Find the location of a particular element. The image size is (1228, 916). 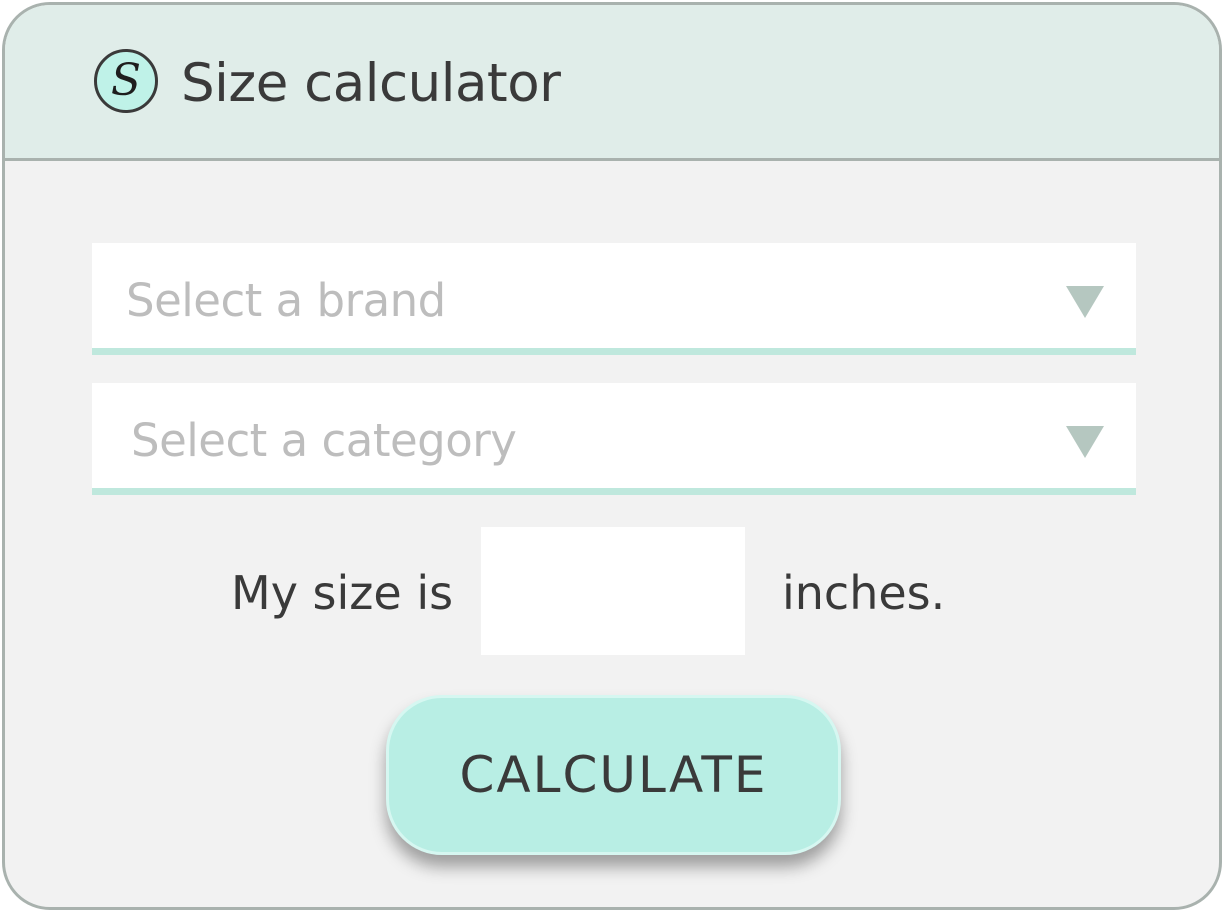

size-input is located at coordinates (613, 591).